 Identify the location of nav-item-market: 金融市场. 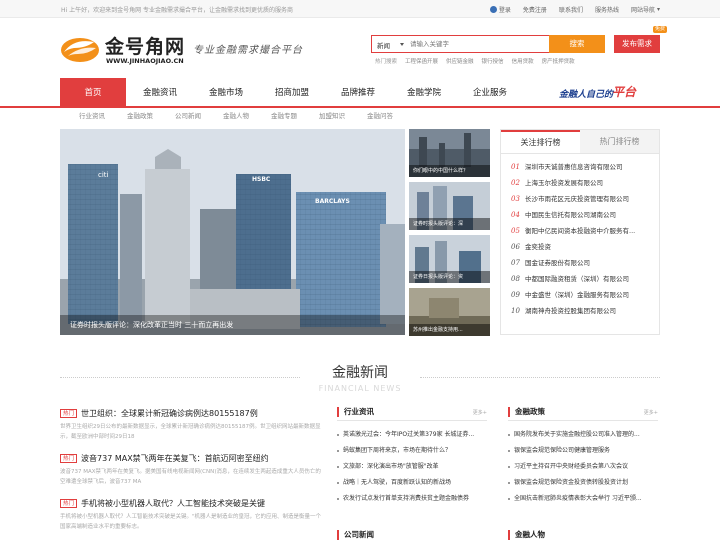
(226, 93).